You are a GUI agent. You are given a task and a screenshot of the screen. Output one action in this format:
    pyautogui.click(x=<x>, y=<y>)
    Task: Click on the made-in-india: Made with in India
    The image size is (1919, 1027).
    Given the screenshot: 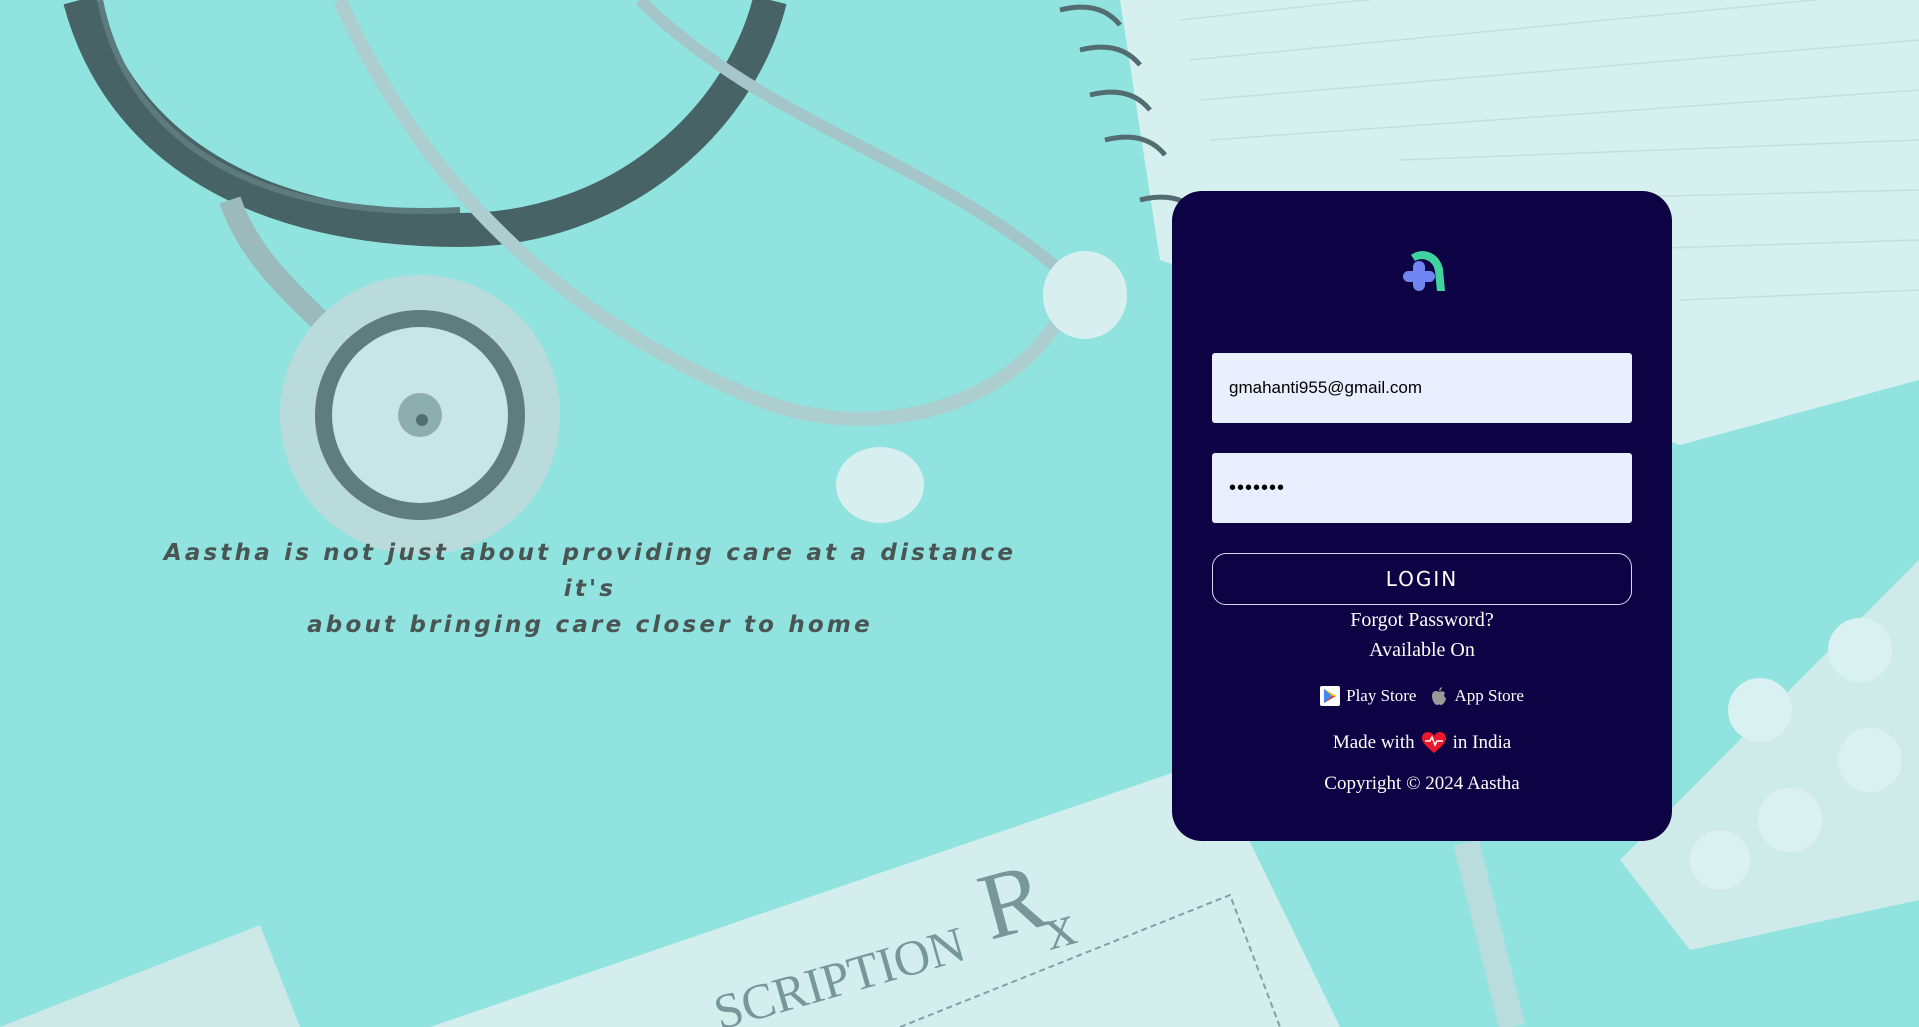 What is the action you would take?
    pyautogui.click(x=1422, y=743)
    